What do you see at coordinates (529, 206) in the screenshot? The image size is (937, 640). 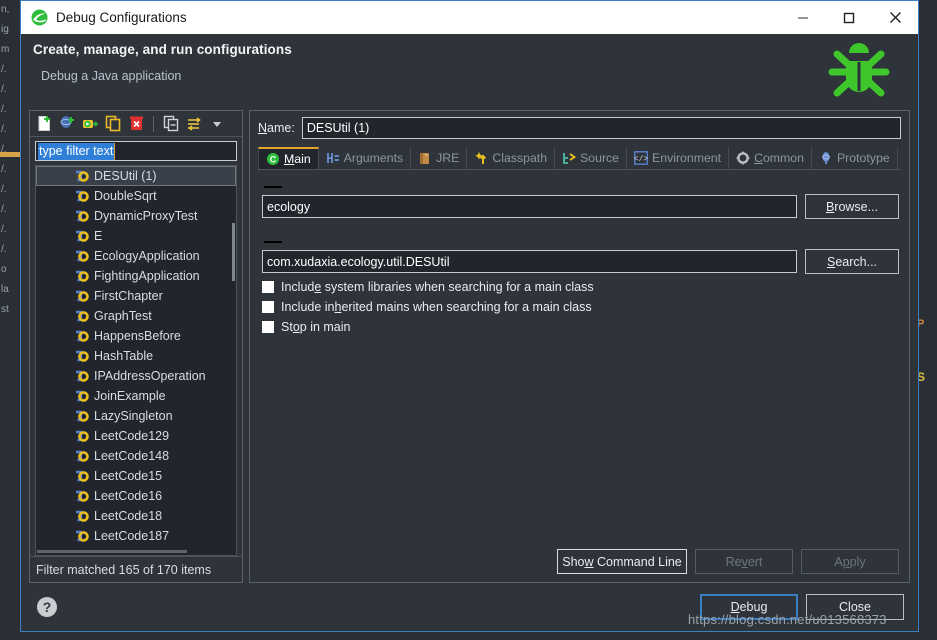 I see `project-input: ecology` at bounding box center [529, 206].